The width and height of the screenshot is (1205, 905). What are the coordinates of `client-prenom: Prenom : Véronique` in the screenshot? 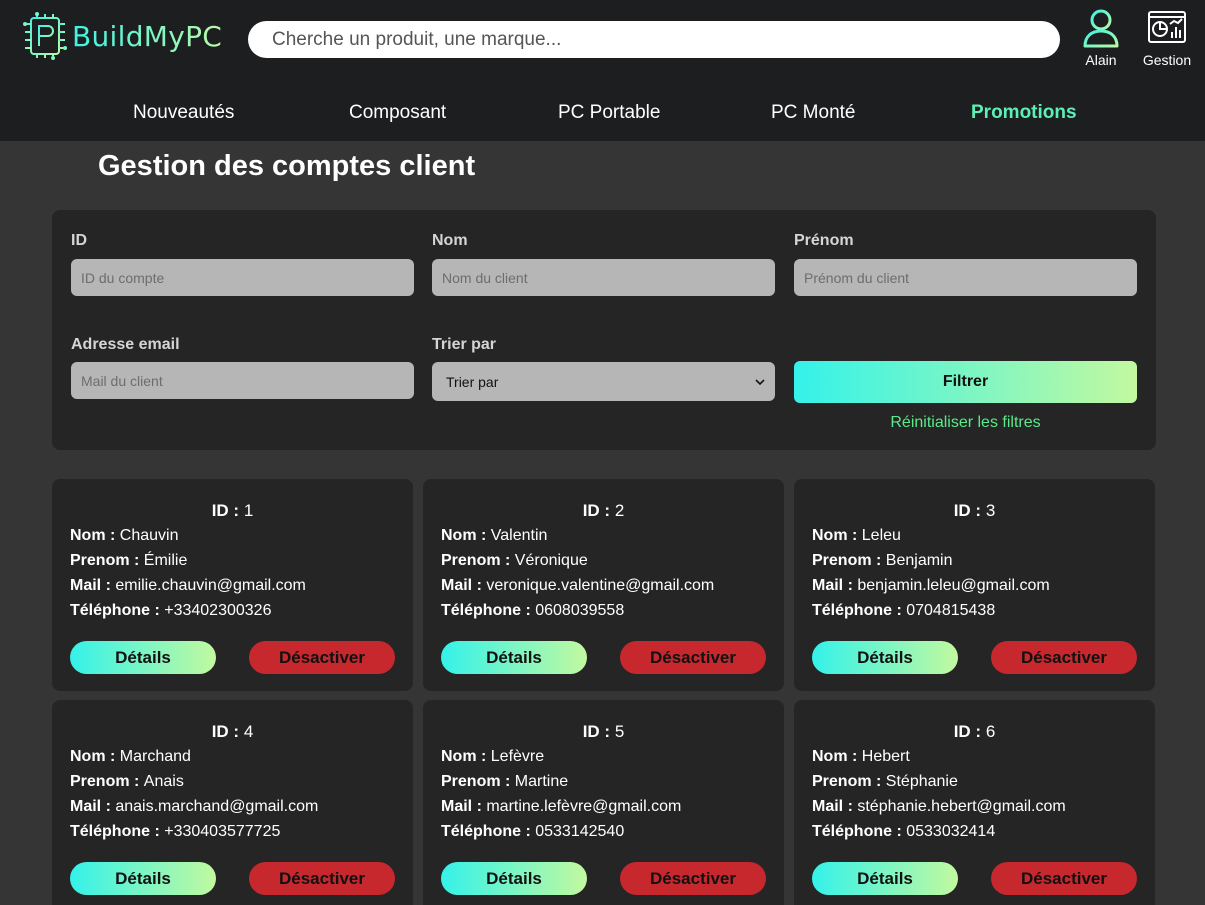 It's located at (514, 560).